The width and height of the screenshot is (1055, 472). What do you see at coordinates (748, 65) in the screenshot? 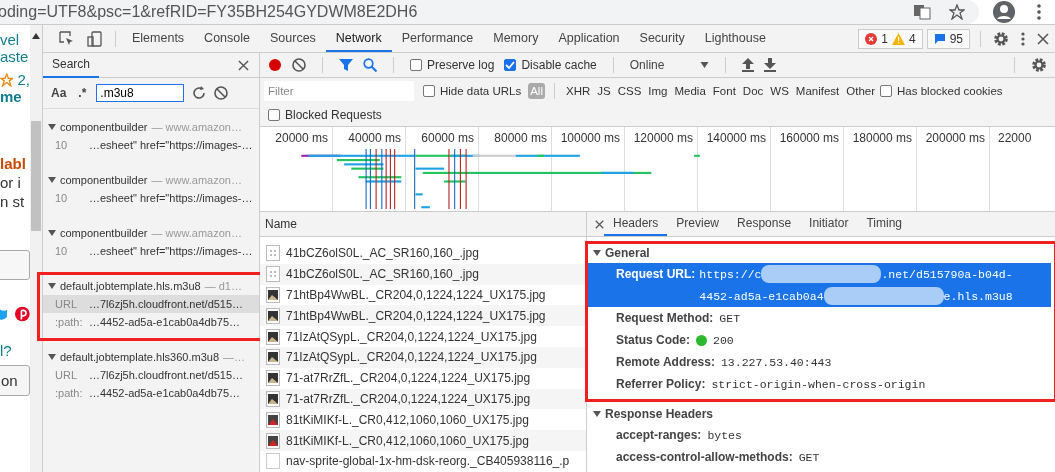
I see `upload-icon` at bounding box center [748, 65].